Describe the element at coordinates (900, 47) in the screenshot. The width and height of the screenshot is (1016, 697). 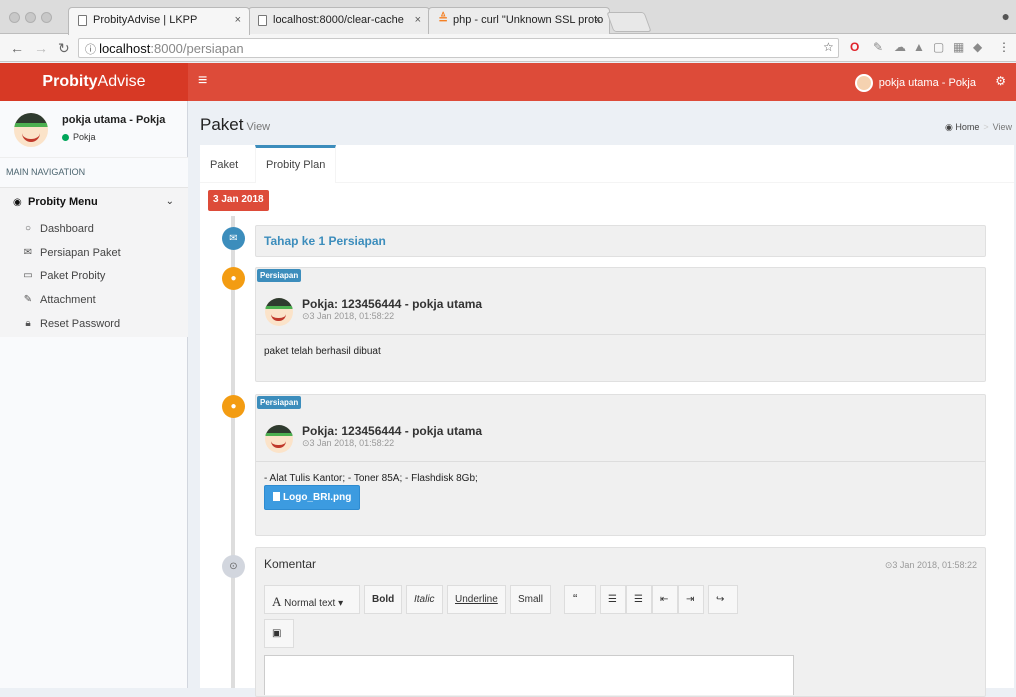
I see `cloud-icon: ☁` at that location.